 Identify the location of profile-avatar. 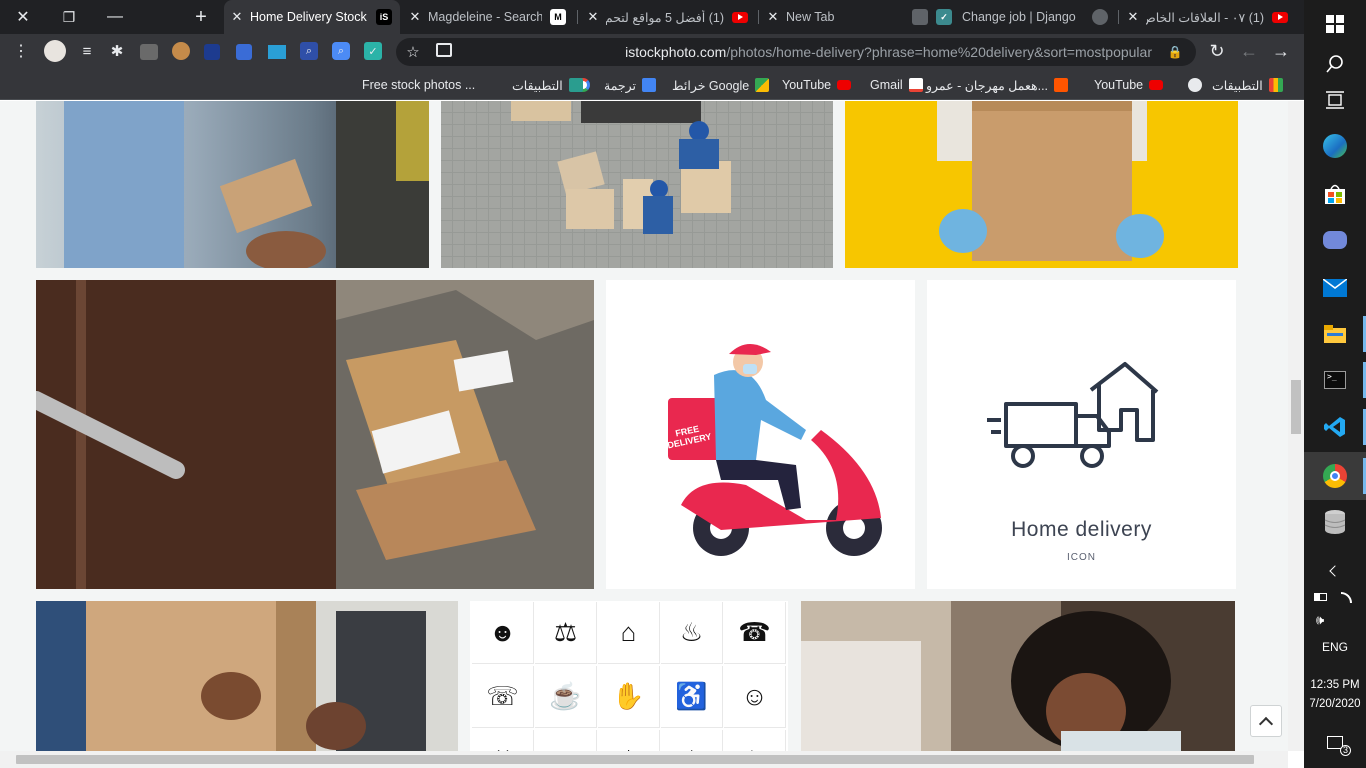
(55, 51).